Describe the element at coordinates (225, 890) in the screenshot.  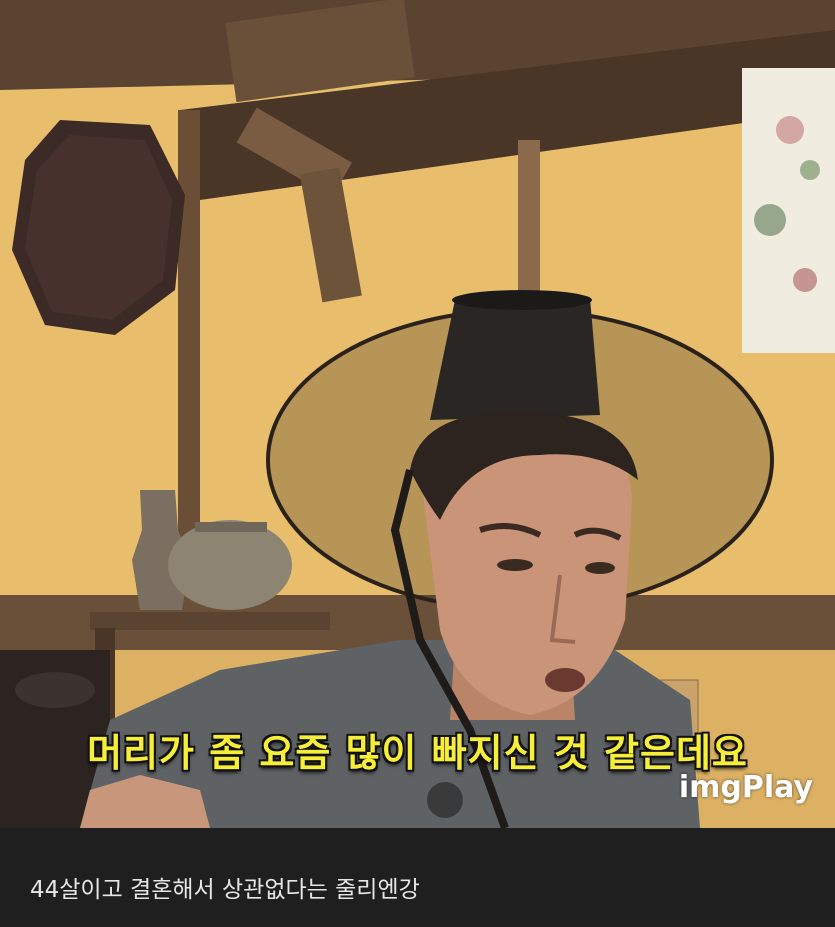
I see `post-caption: 44살이고 결혼해서 상관없다는 줄리엔강` at that location.